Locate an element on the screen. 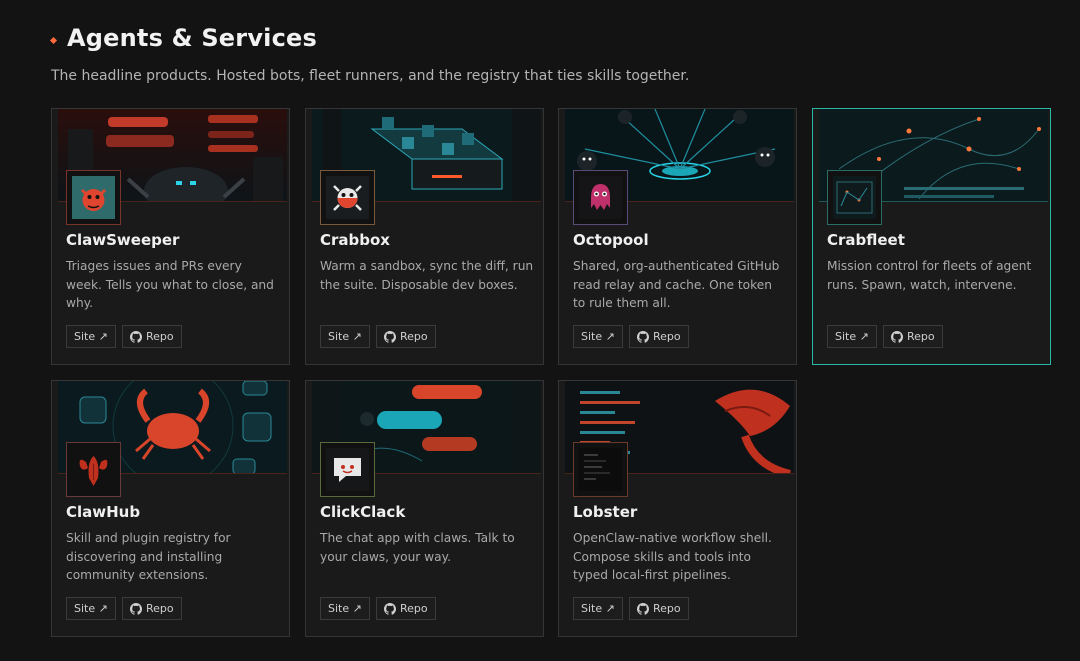  card-title: Crabbox is located at coordinates (355, 240).